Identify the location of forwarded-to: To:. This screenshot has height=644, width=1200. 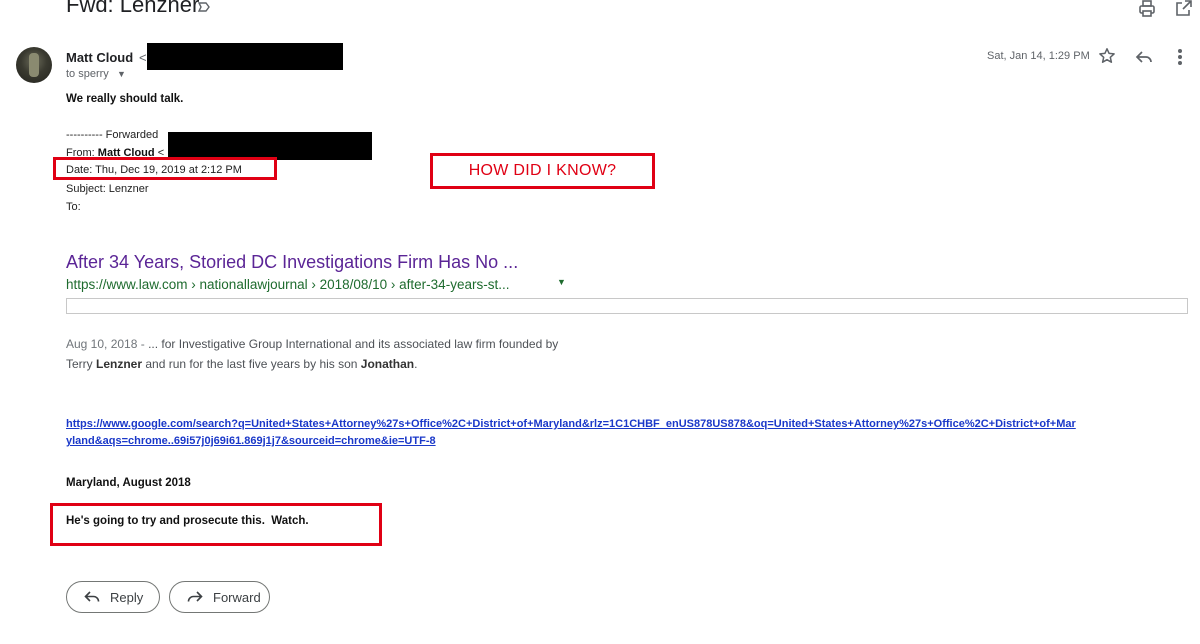
(73, 207).